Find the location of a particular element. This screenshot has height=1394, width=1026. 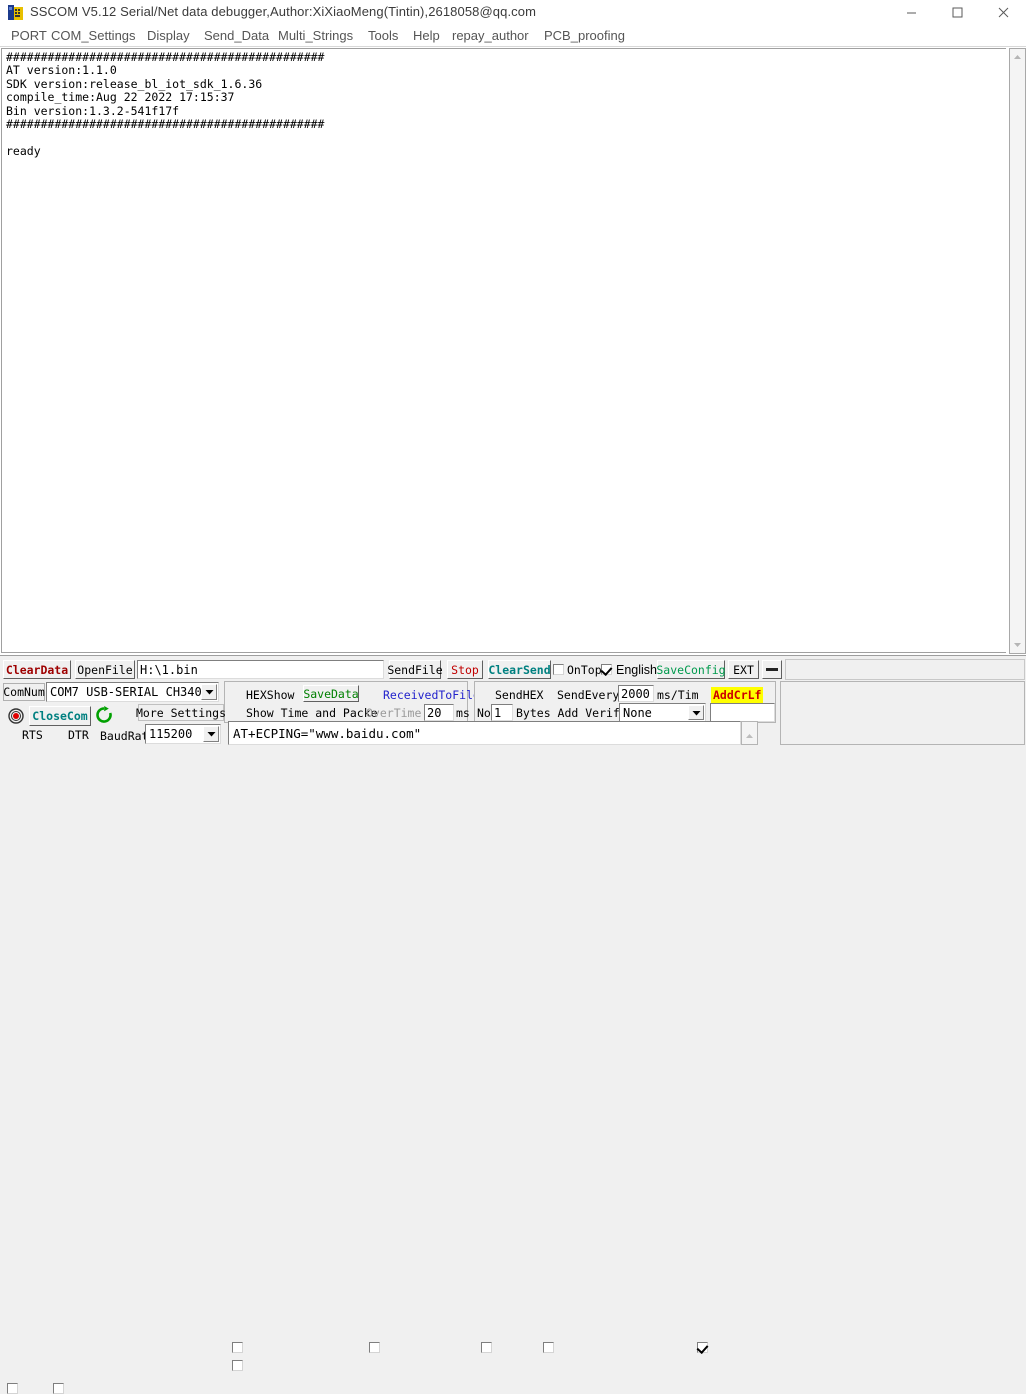

add-crlf-checkbox is located at coordinates (702, 1347).